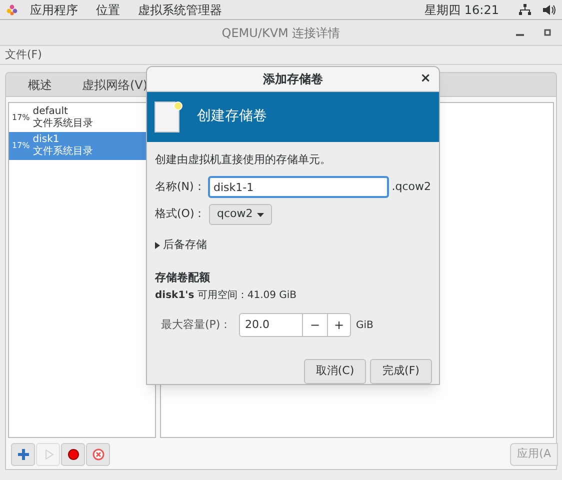  I want to click on delete-button, so click(98, 454).